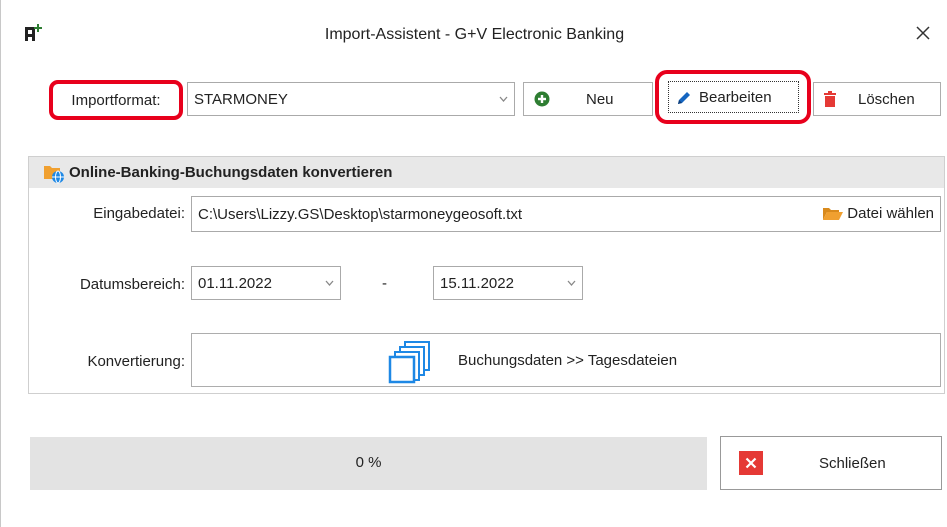 The image size is (947, 527). I want to click on import-format-label-text: Importformat:, so click(116, 100).